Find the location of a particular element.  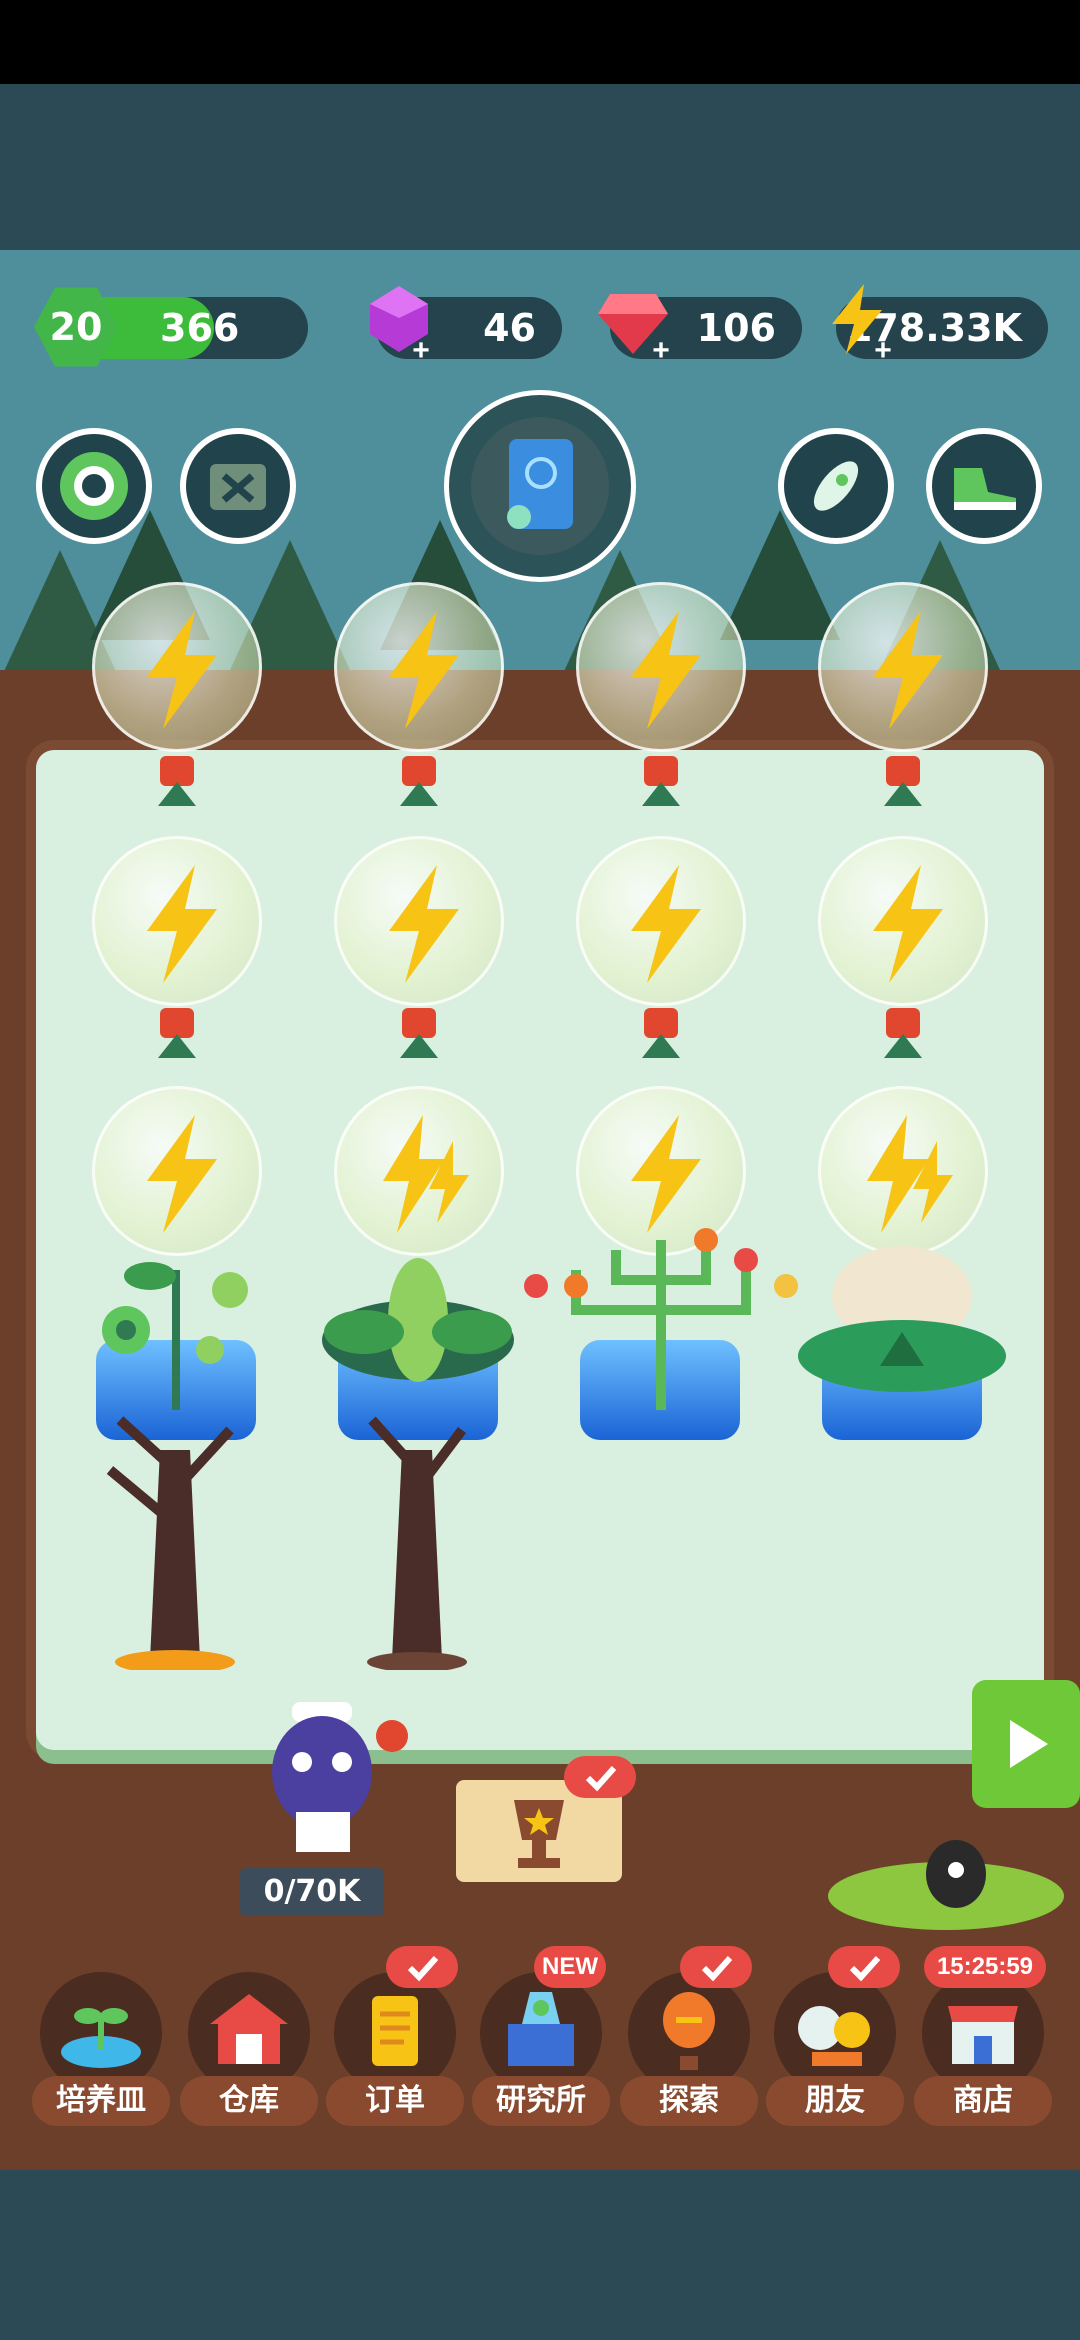

nav-label: 培养皿 is located at coordinates (101, 2101).